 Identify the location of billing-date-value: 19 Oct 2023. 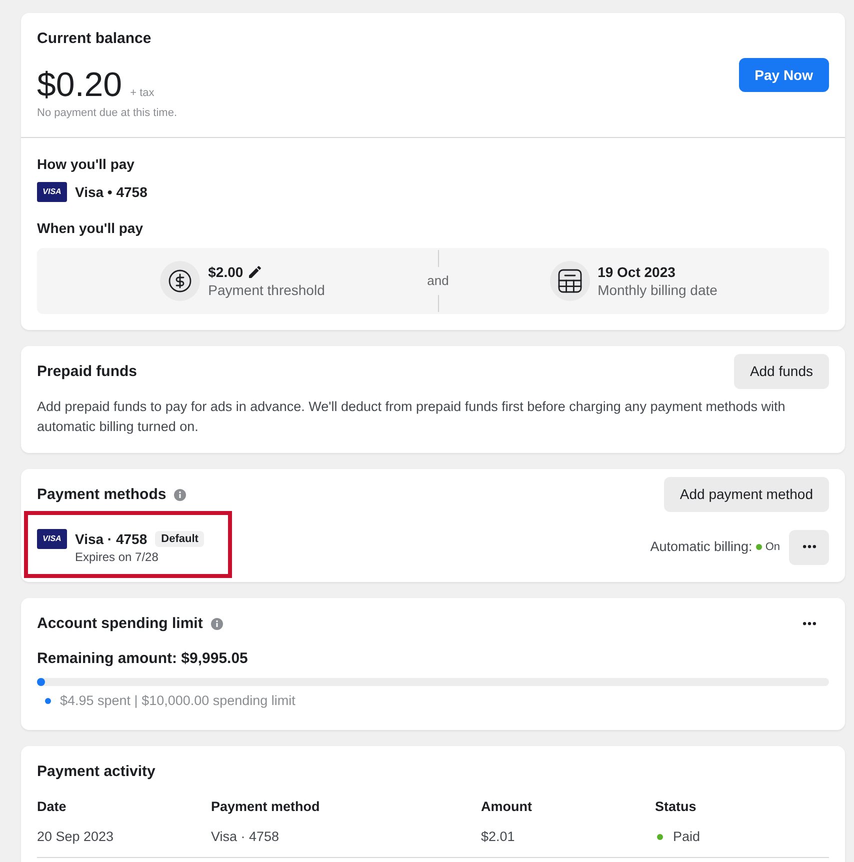
(637, 272).